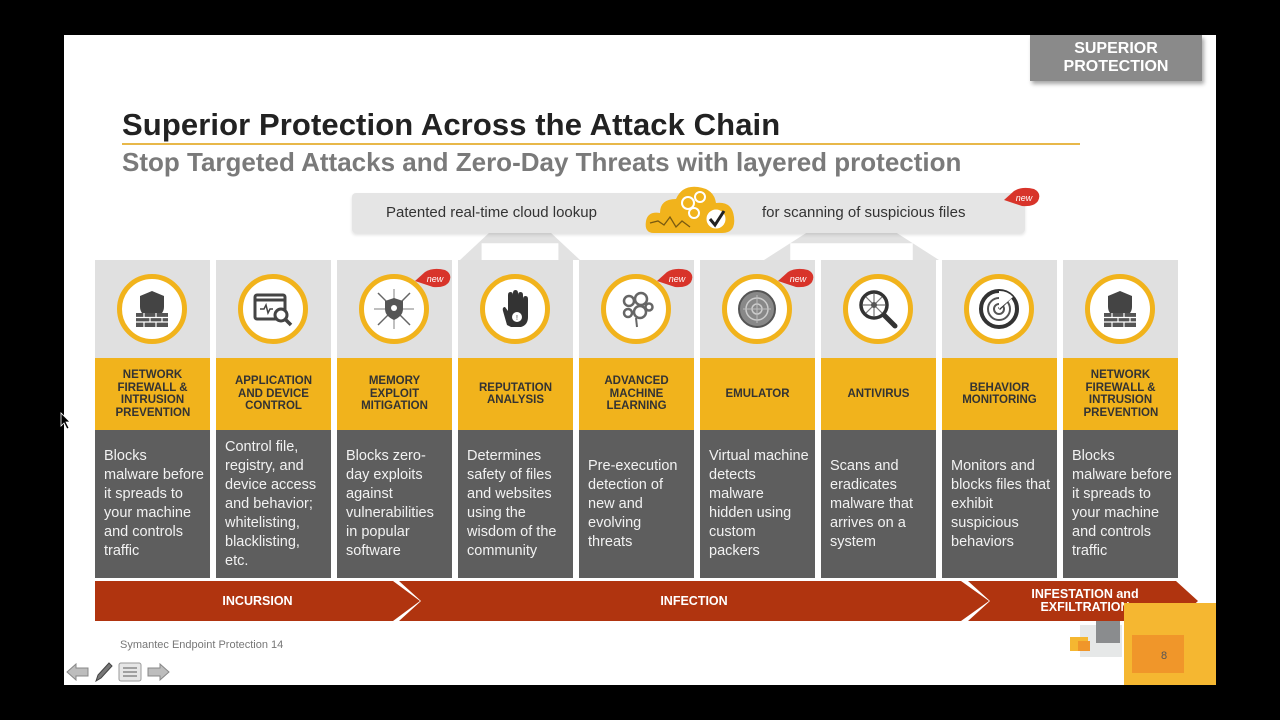  I want to click on column-label: EMULATOR, so click(757, 394).